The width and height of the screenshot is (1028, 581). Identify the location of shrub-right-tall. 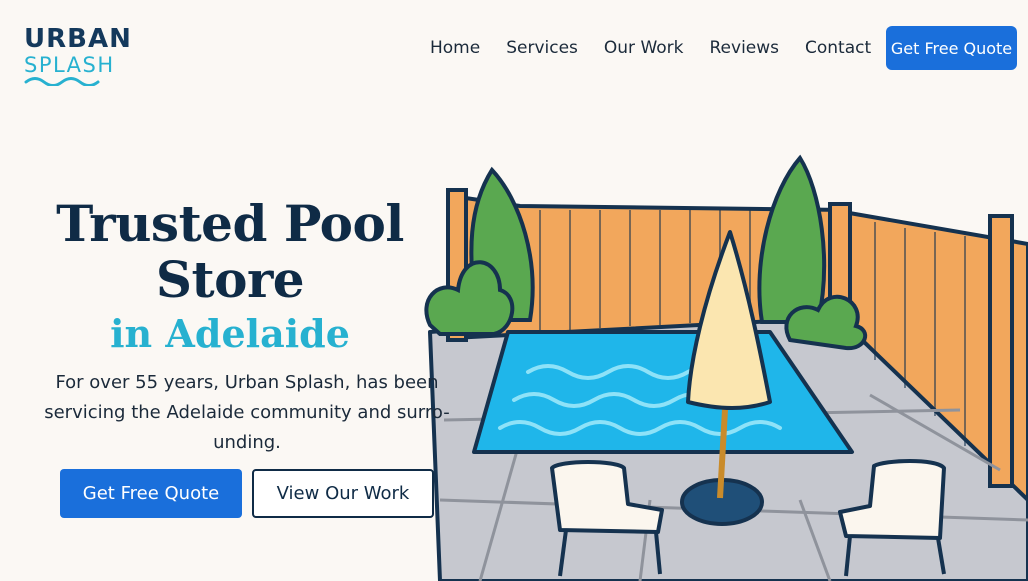
(792, 239).